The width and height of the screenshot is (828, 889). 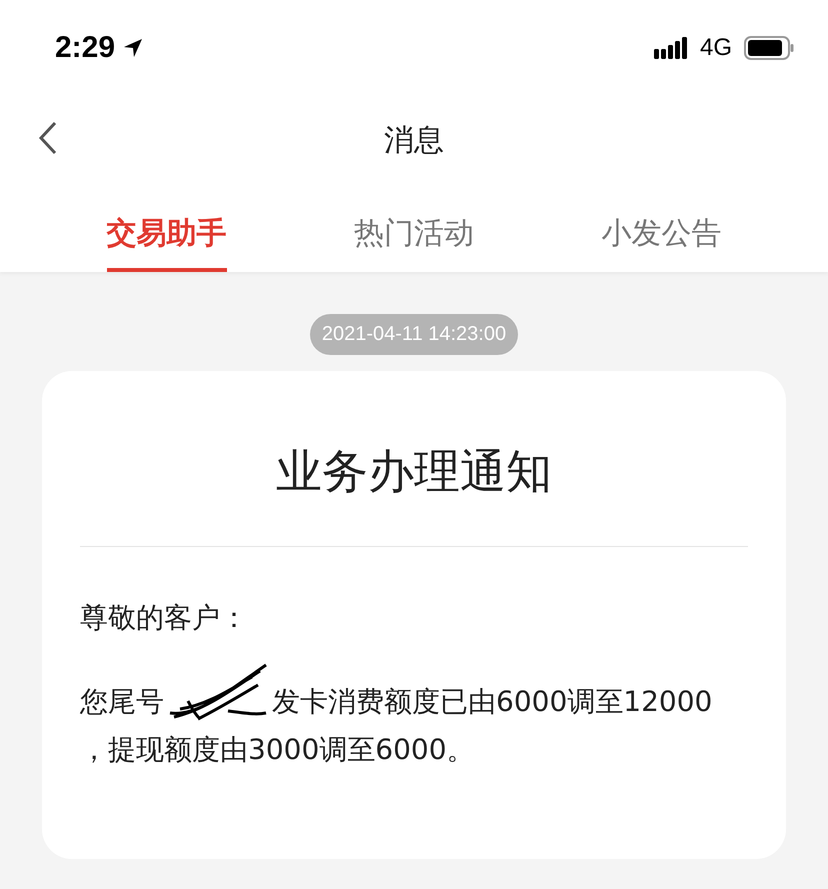 I want to click on location-arrow-icon, so click(x=133, y=48).